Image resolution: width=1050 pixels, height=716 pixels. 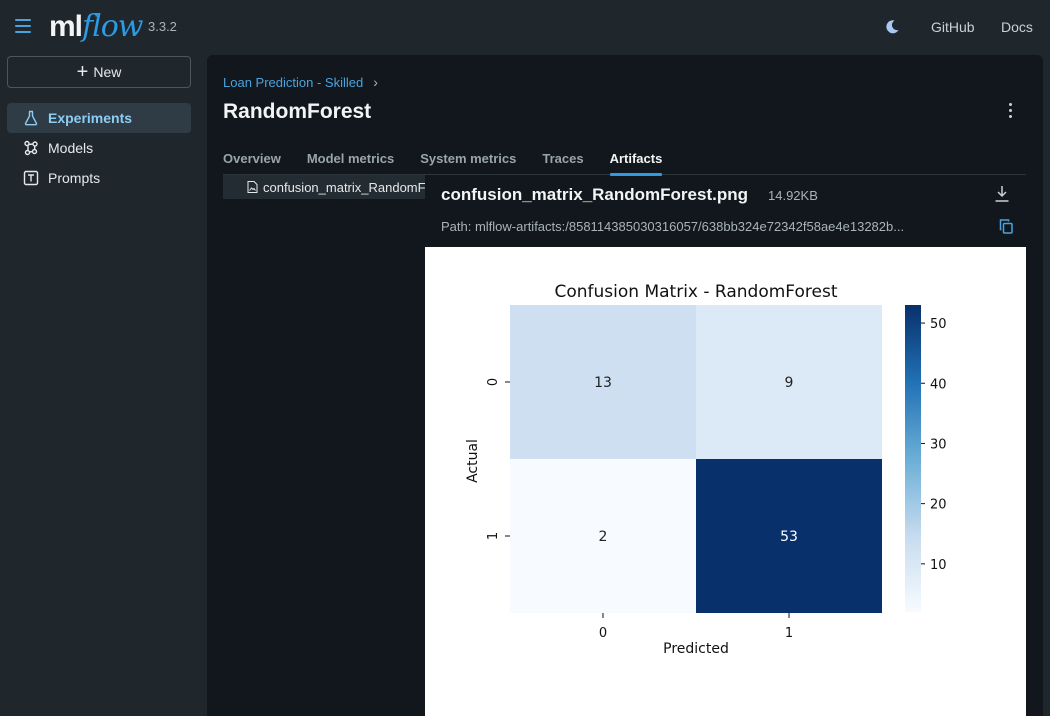 I want to click on mlflow-logo: mlflow, so click(x=96, y=27).